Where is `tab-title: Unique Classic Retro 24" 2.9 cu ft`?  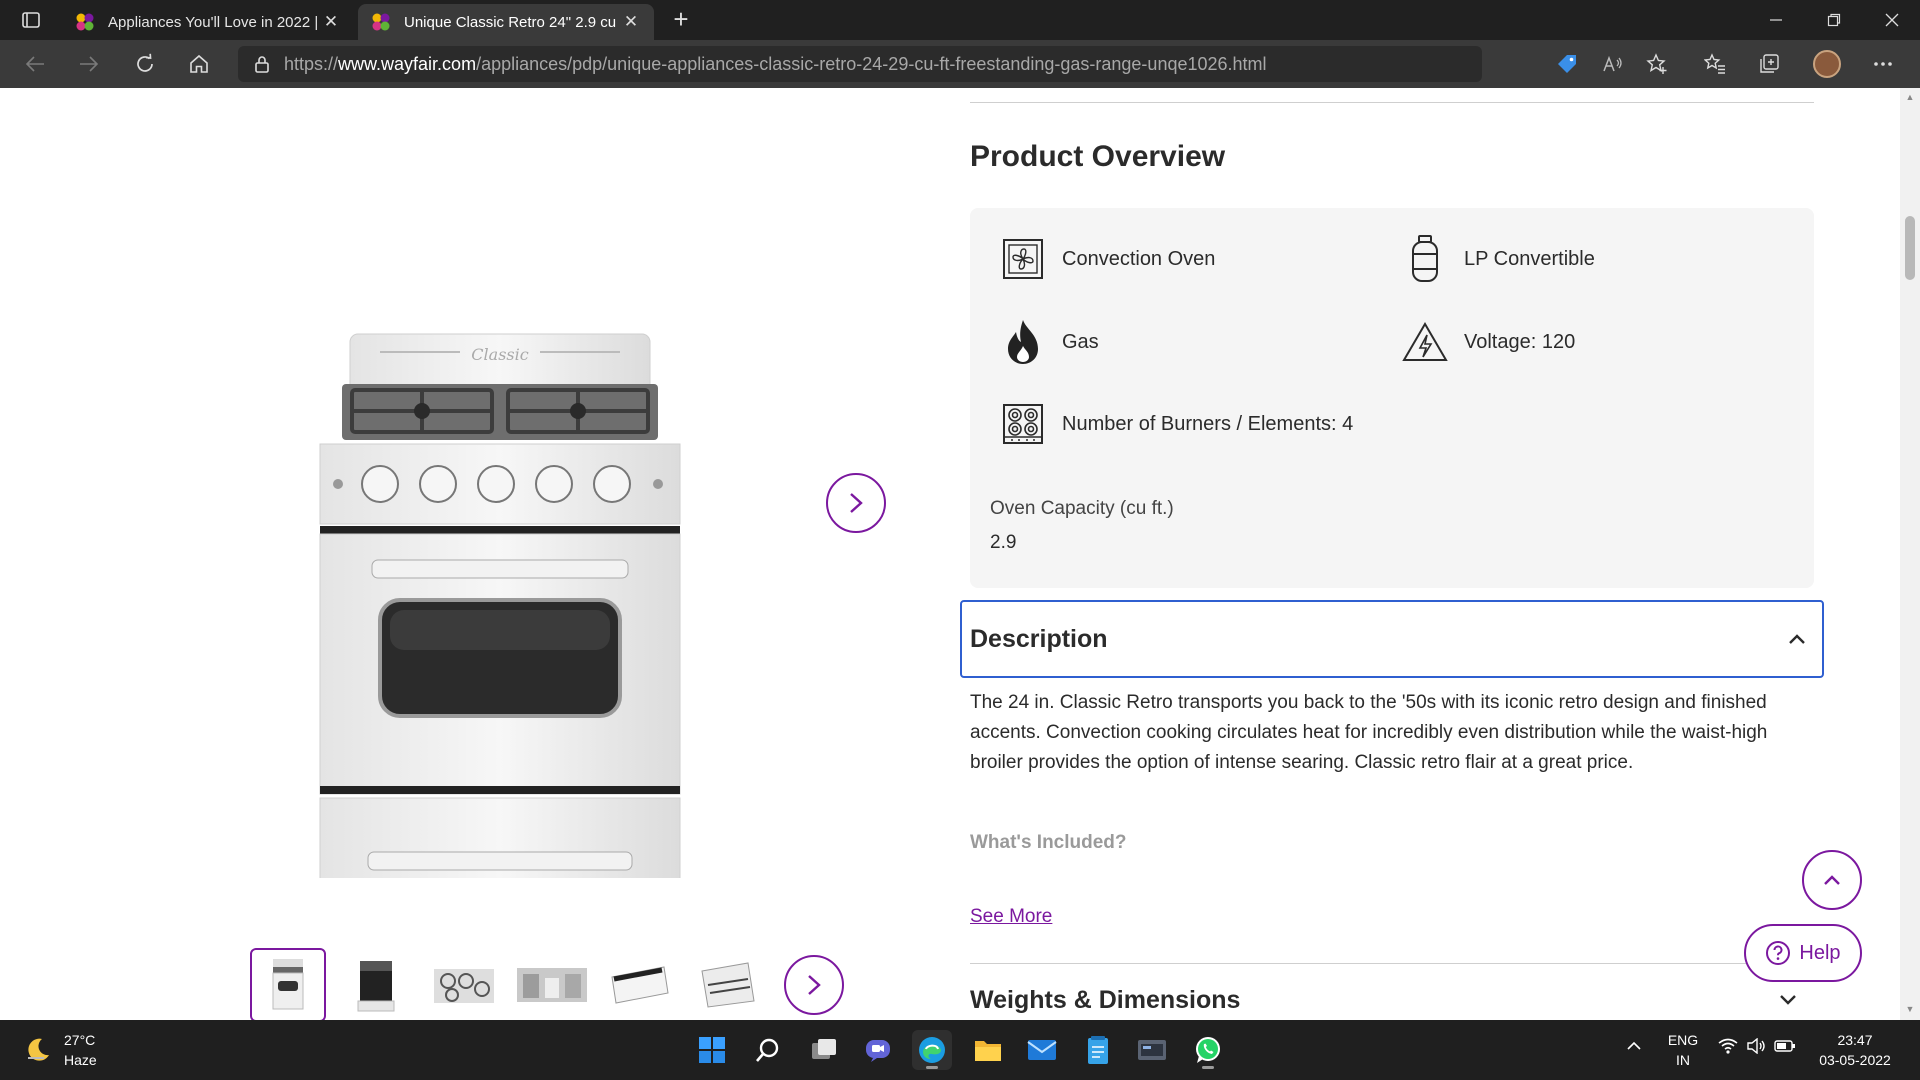
tab-title: Unique Classic Retro 24" 2.9 cu ft is located at coordinates (512, 22).